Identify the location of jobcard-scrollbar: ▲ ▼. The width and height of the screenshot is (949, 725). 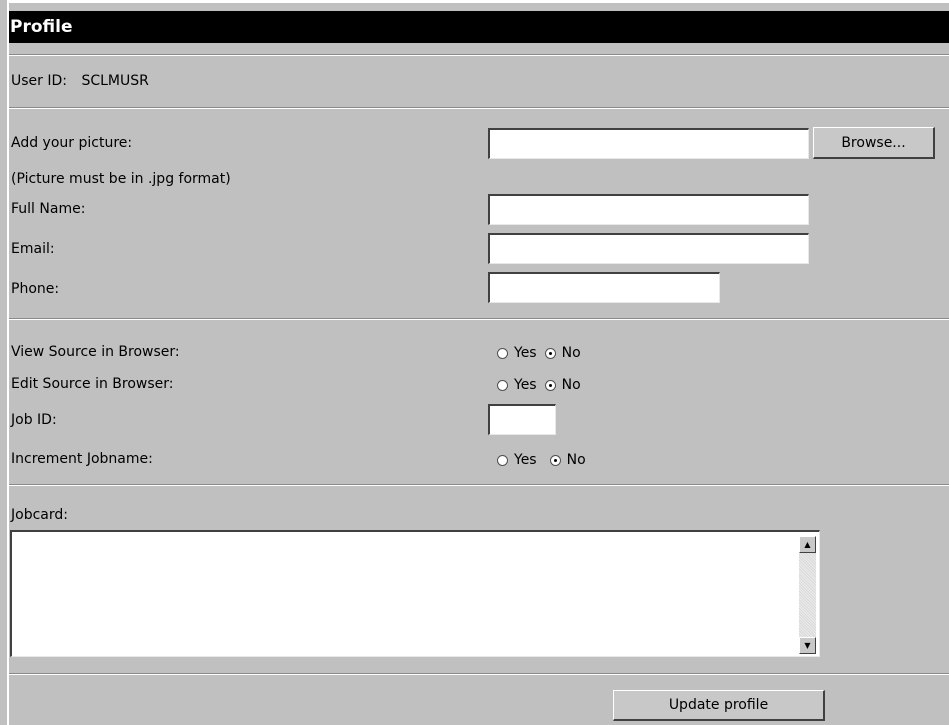
(807, 595).